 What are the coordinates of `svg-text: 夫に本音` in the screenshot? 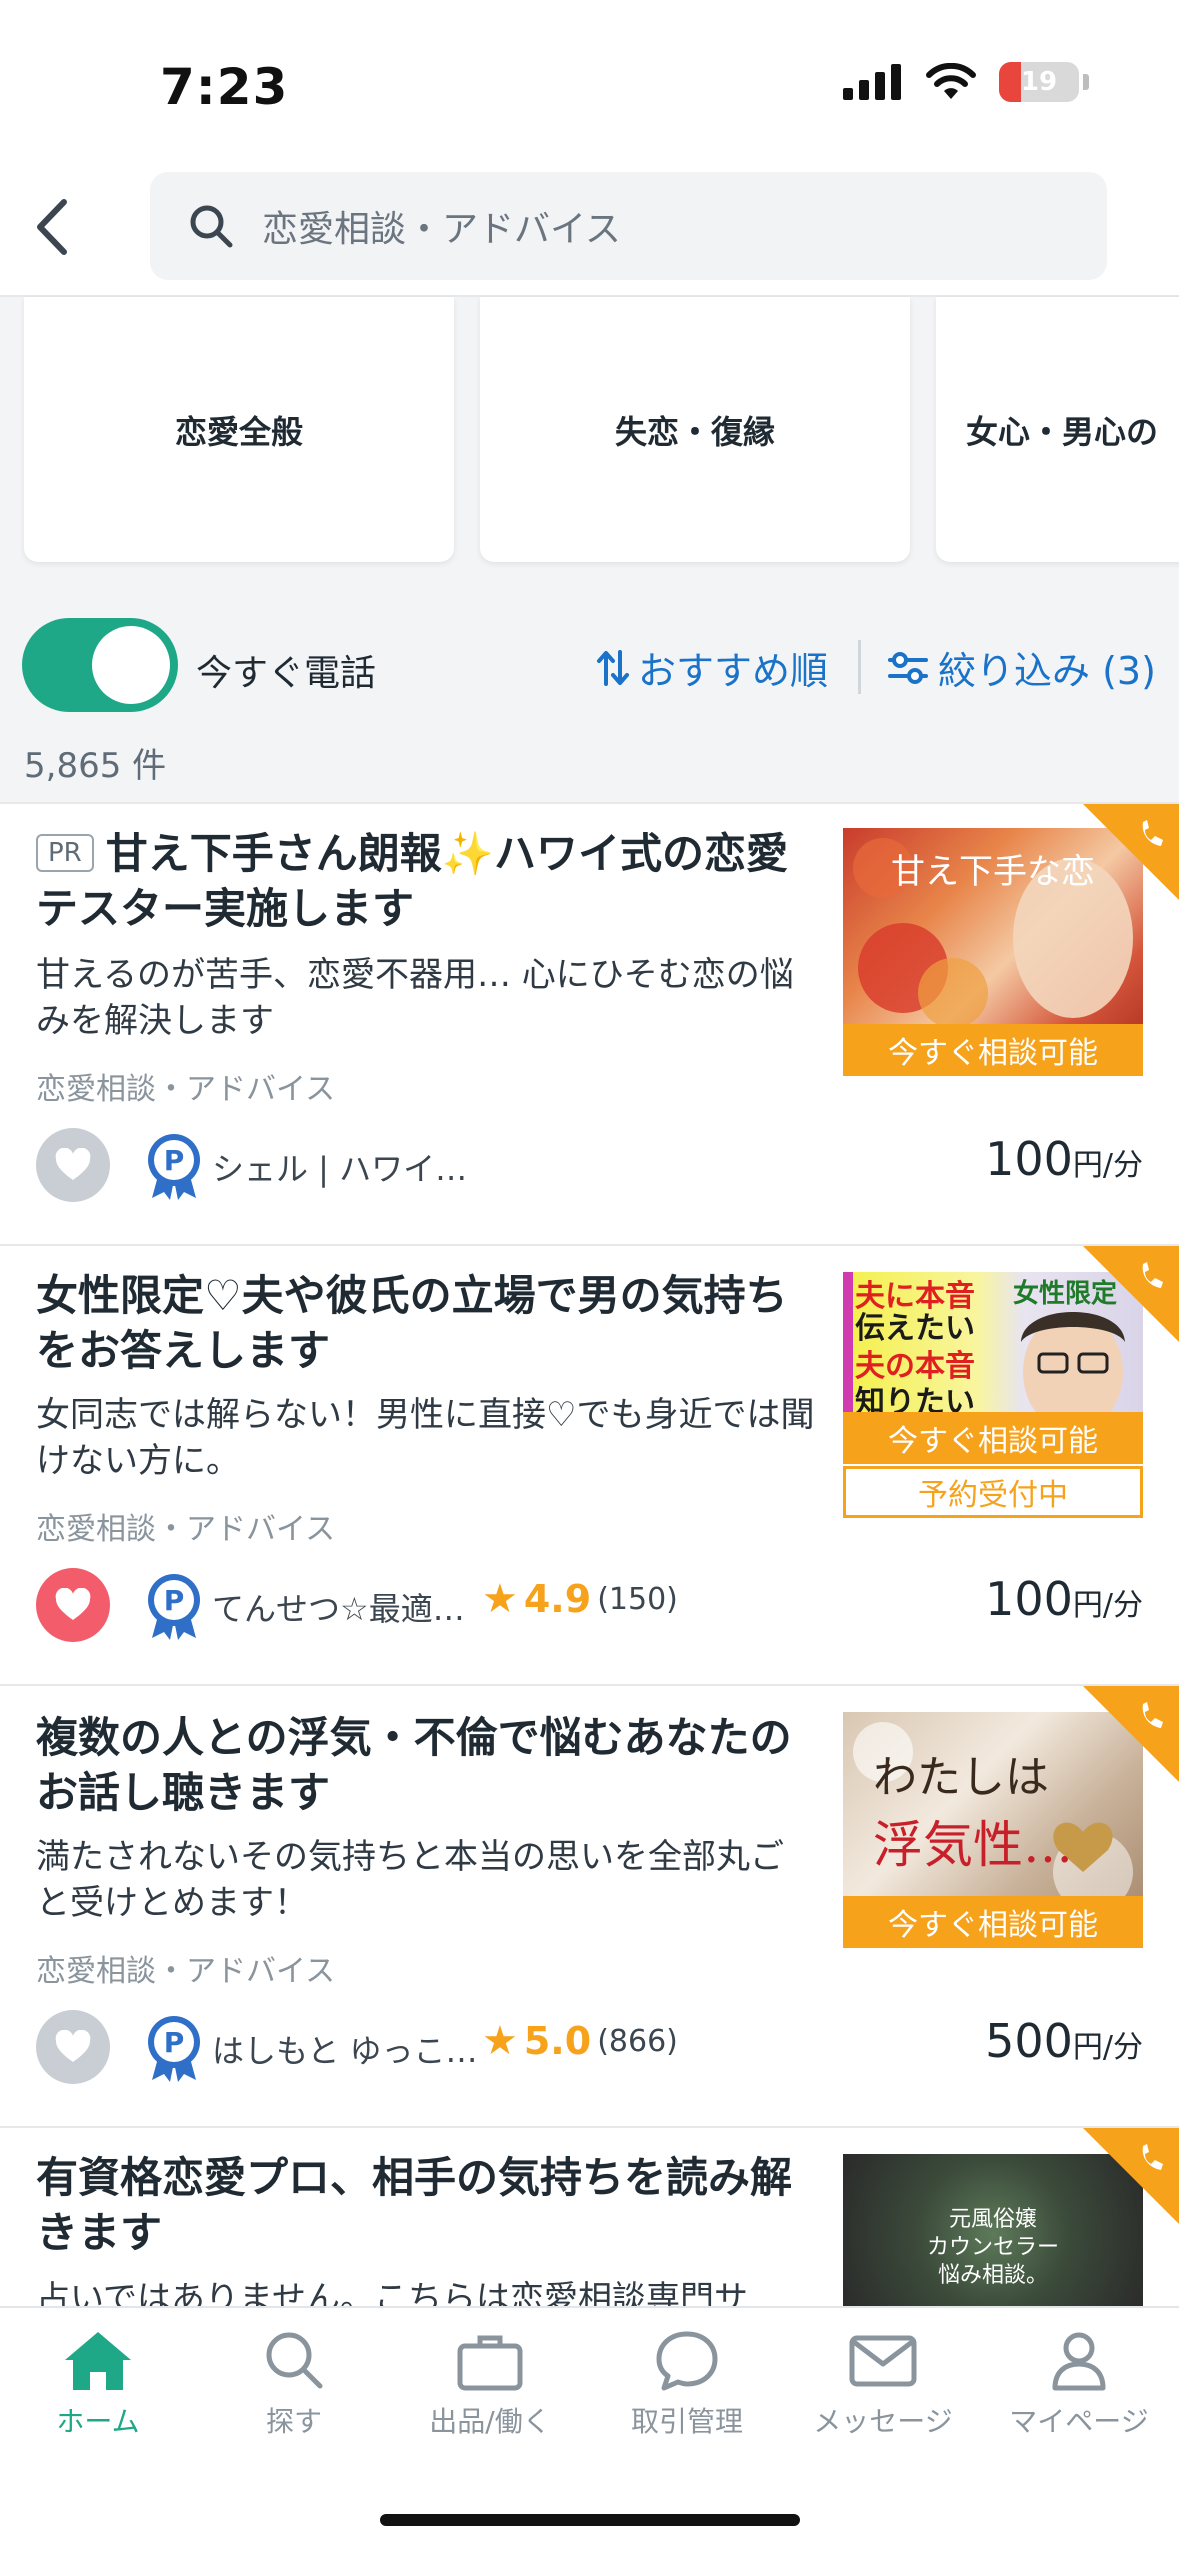 It's located at (915, 1296).